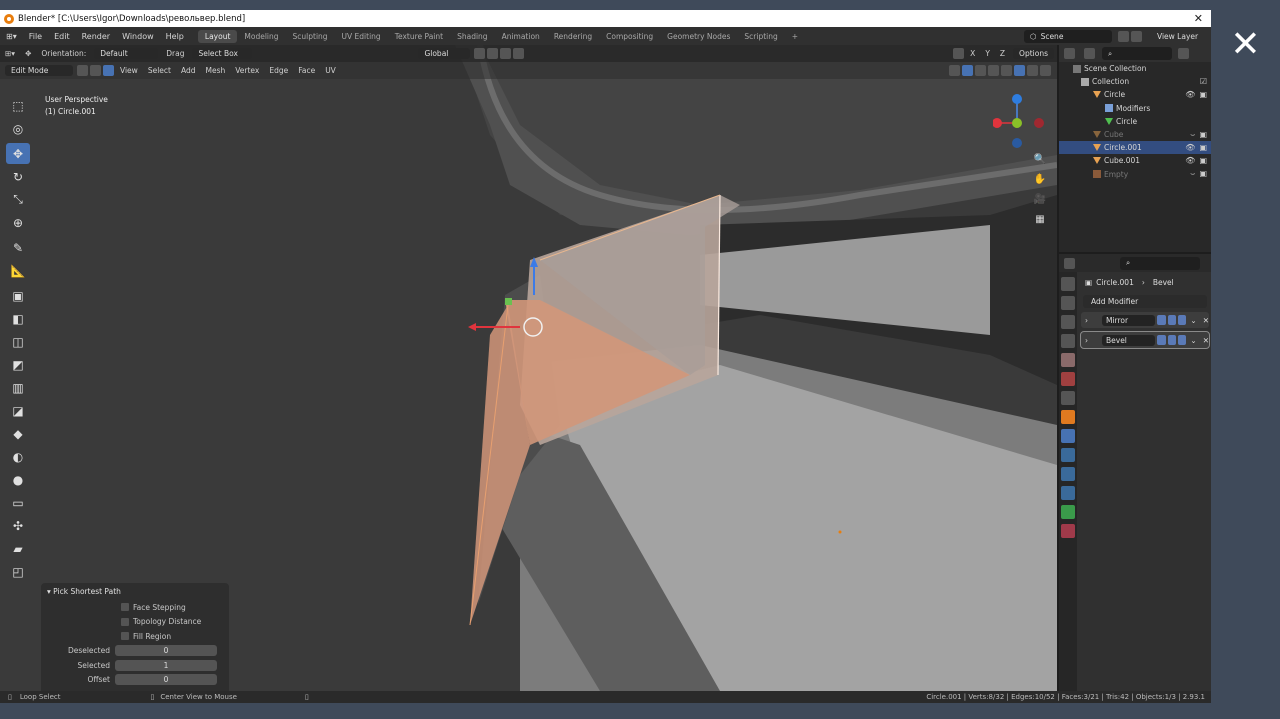 This screenshot has height=719, width=1280. What do you see at coordinates (217, 36) in the screenshot?
I see `tab-layout: Layout` at bounding box center [217, 36].